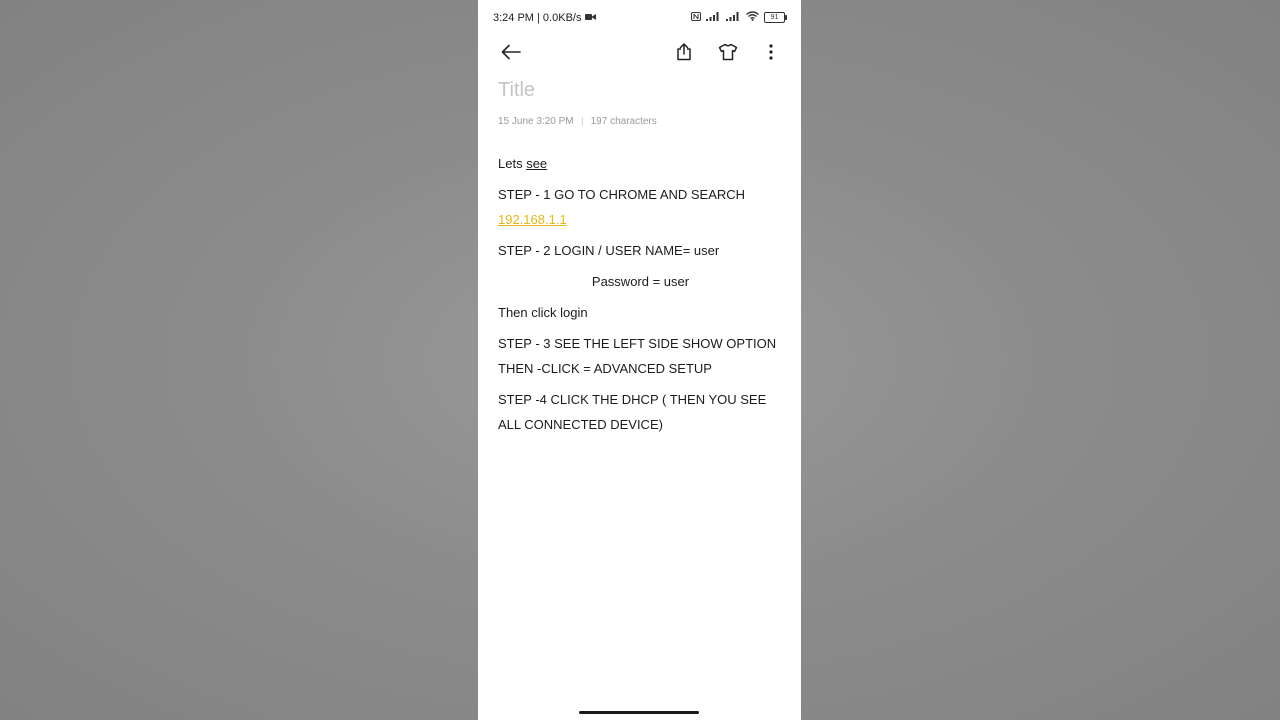 The width and height of the screenshot is (1280, 720). What do you see at coordinates (684, 52) in the screenshot?
I see `share-icon` at bounding box center [684, 52].